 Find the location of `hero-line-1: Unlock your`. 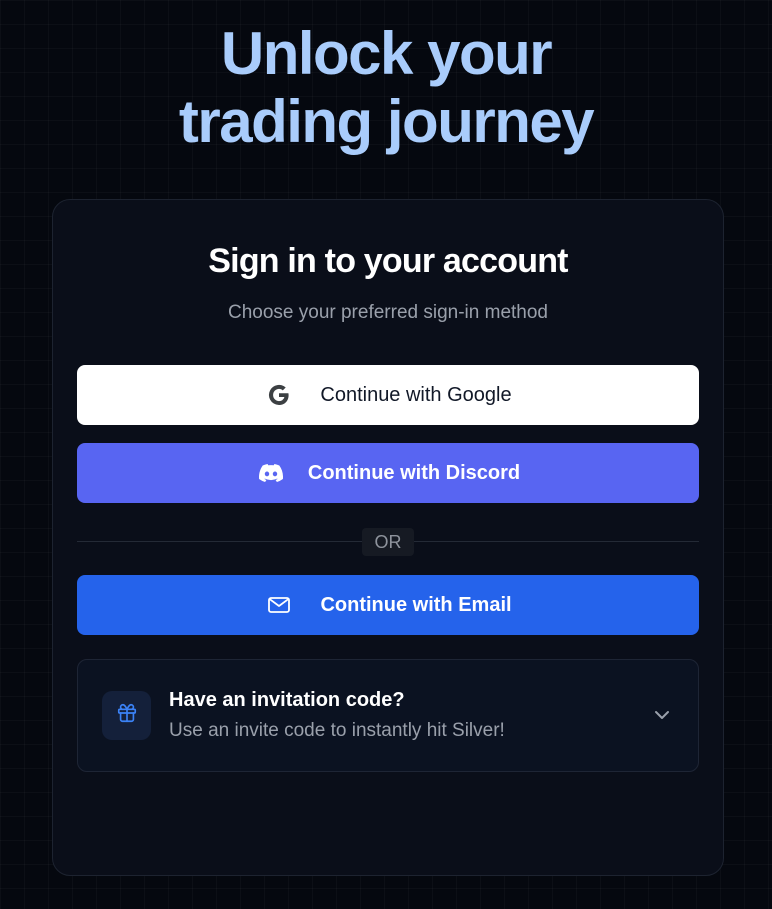

hero-line-1: Unlock your is located at coordinates (386, 53).